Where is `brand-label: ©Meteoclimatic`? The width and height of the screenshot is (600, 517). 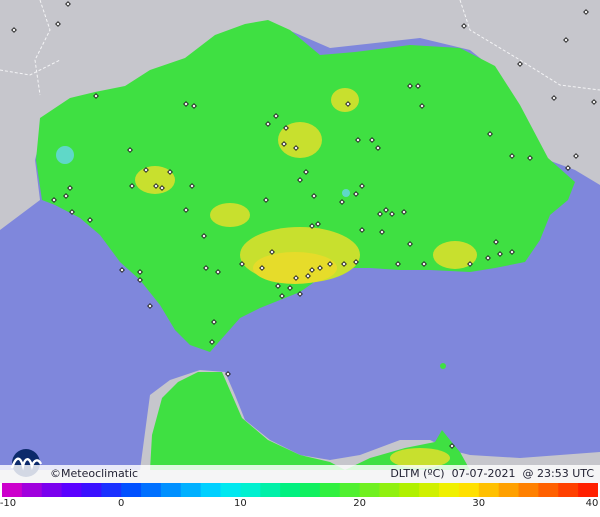 brand-label: ©Meteoclimatic is located at coordinates (94, 473).